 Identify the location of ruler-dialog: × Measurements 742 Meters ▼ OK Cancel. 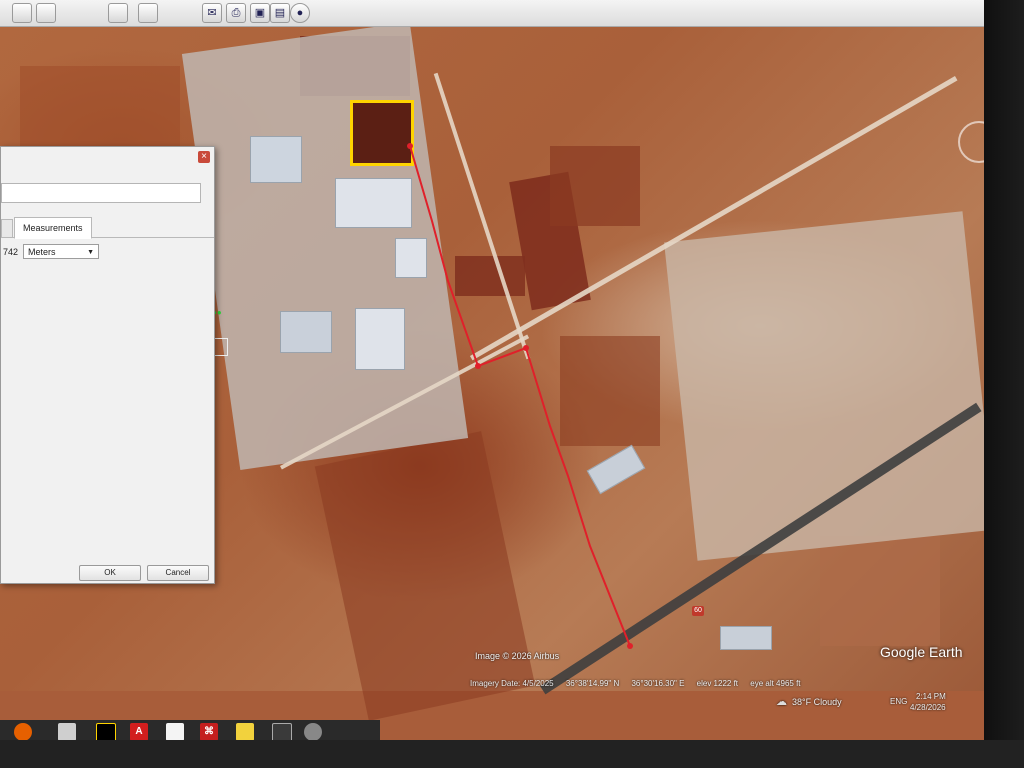
(107, 365).